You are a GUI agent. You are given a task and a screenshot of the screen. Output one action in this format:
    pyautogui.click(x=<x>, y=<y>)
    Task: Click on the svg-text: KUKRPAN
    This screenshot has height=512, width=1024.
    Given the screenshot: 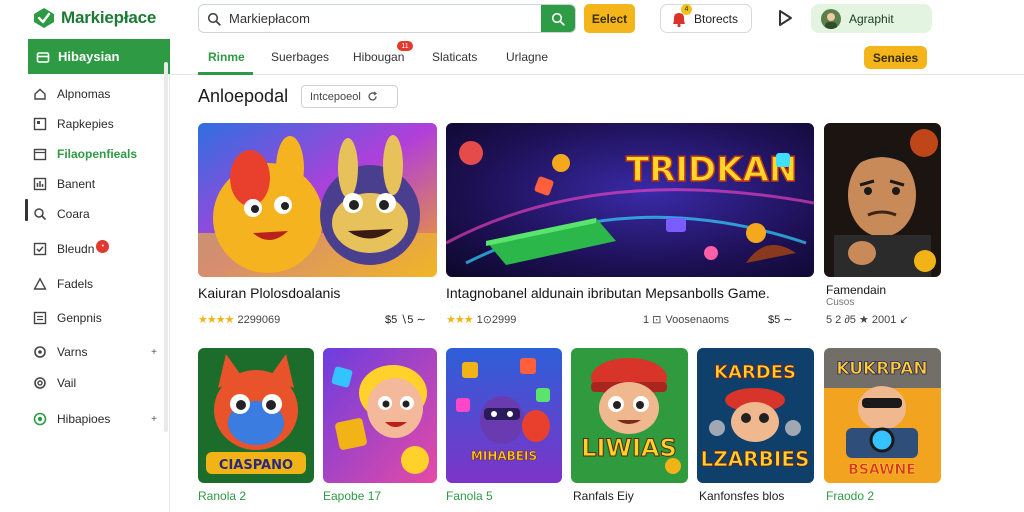 What is the action you would take?
    pyautogui.click(x=881, y=369)
    